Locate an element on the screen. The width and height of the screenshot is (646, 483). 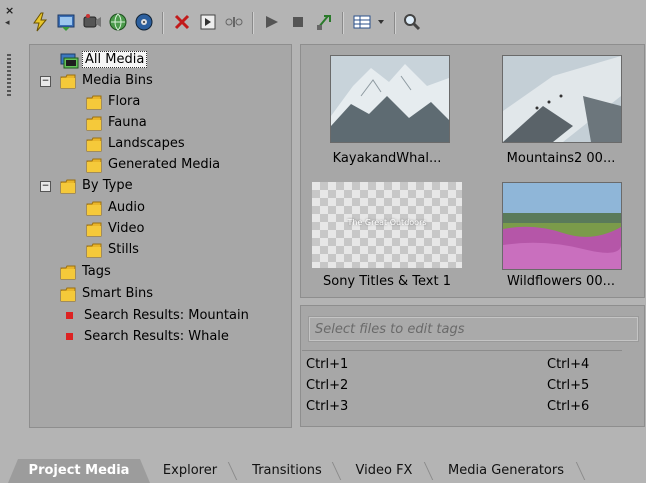
tree-item-label: Fauna is located at coordinates (127, 122).